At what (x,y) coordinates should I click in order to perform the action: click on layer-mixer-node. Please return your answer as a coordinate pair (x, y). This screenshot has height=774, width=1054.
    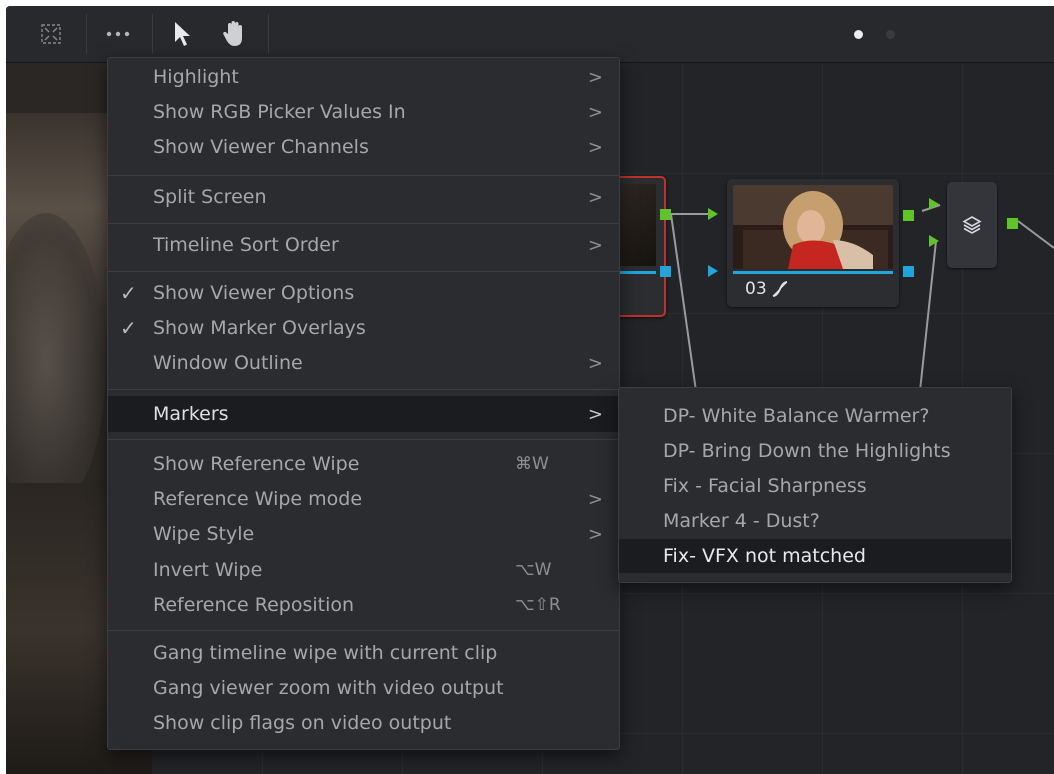
    Looking at the image, I should click on (972, 225).